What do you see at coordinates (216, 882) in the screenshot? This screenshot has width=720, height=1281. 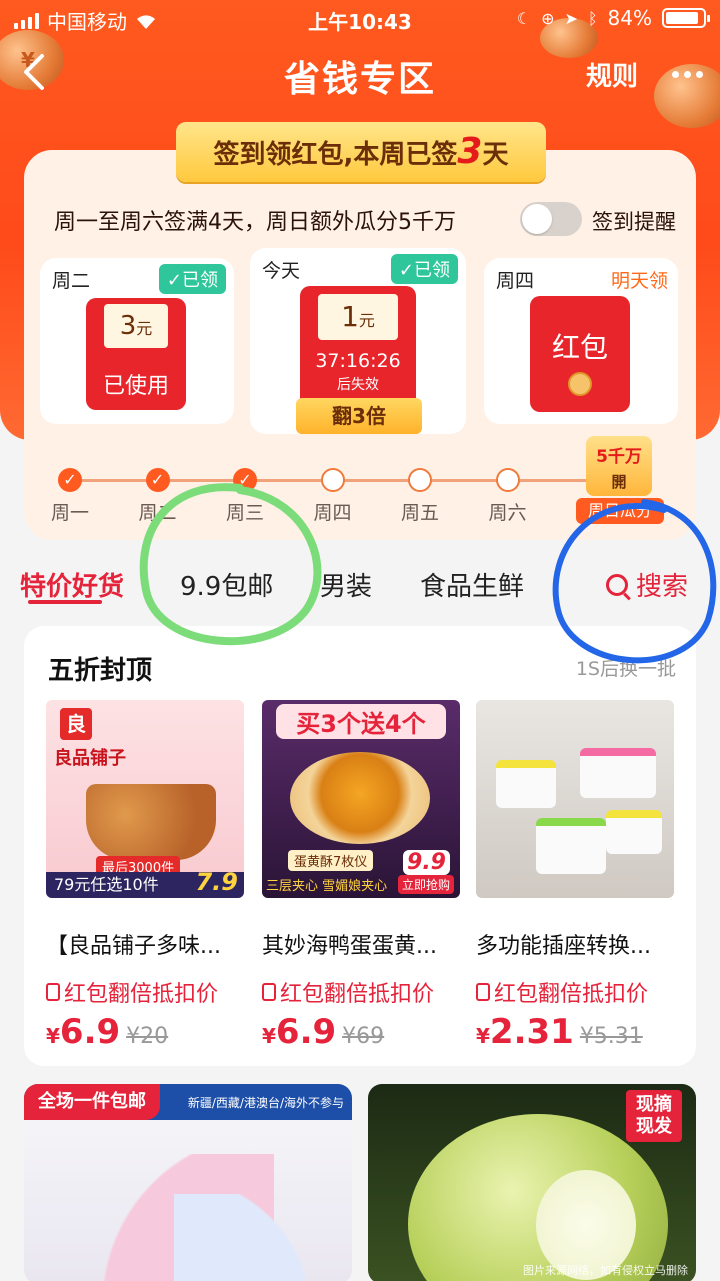 I see `img-price: 7.9` at bounding box center [216, 882].